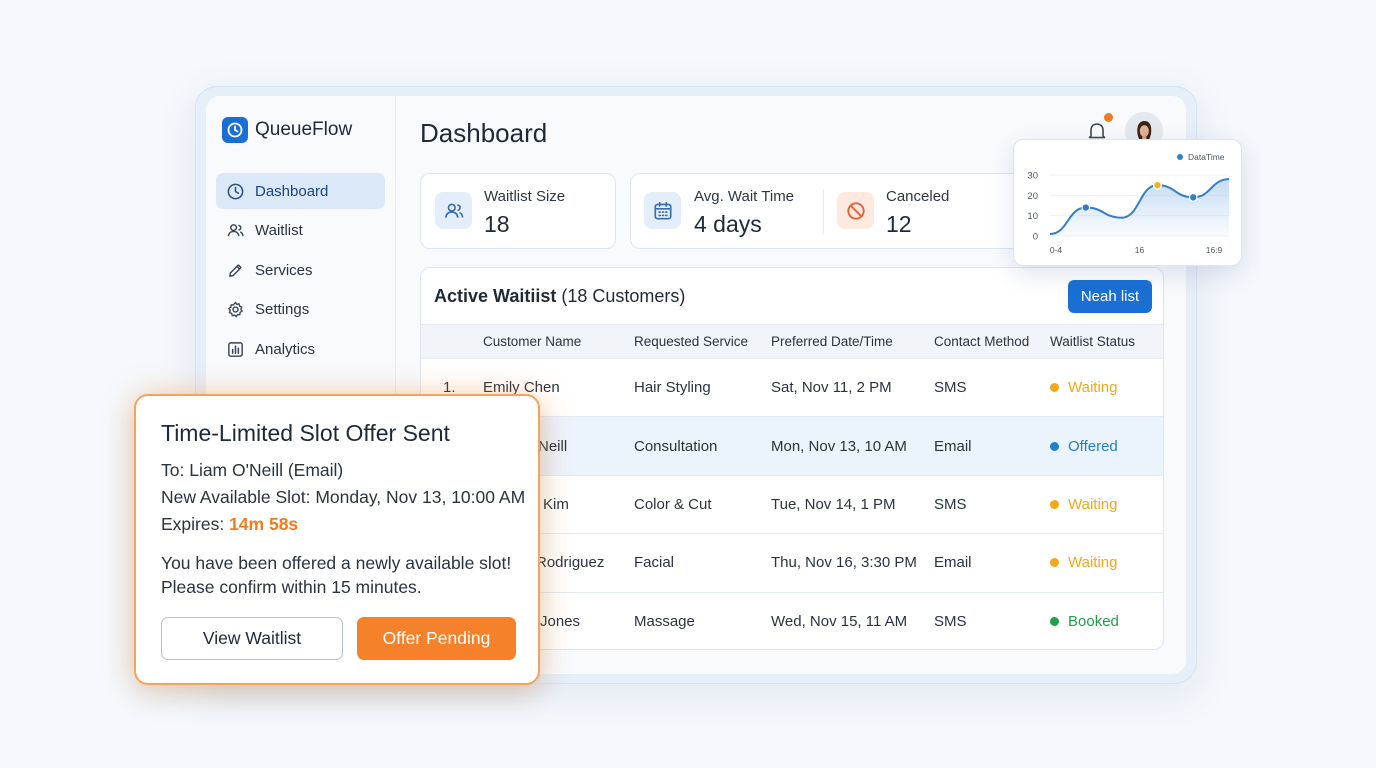 This screenshot has height=768, width=1376. Describe the element at coordinates (702, 446) in the screenshot. I see `requested-service: Consultation` at that location.